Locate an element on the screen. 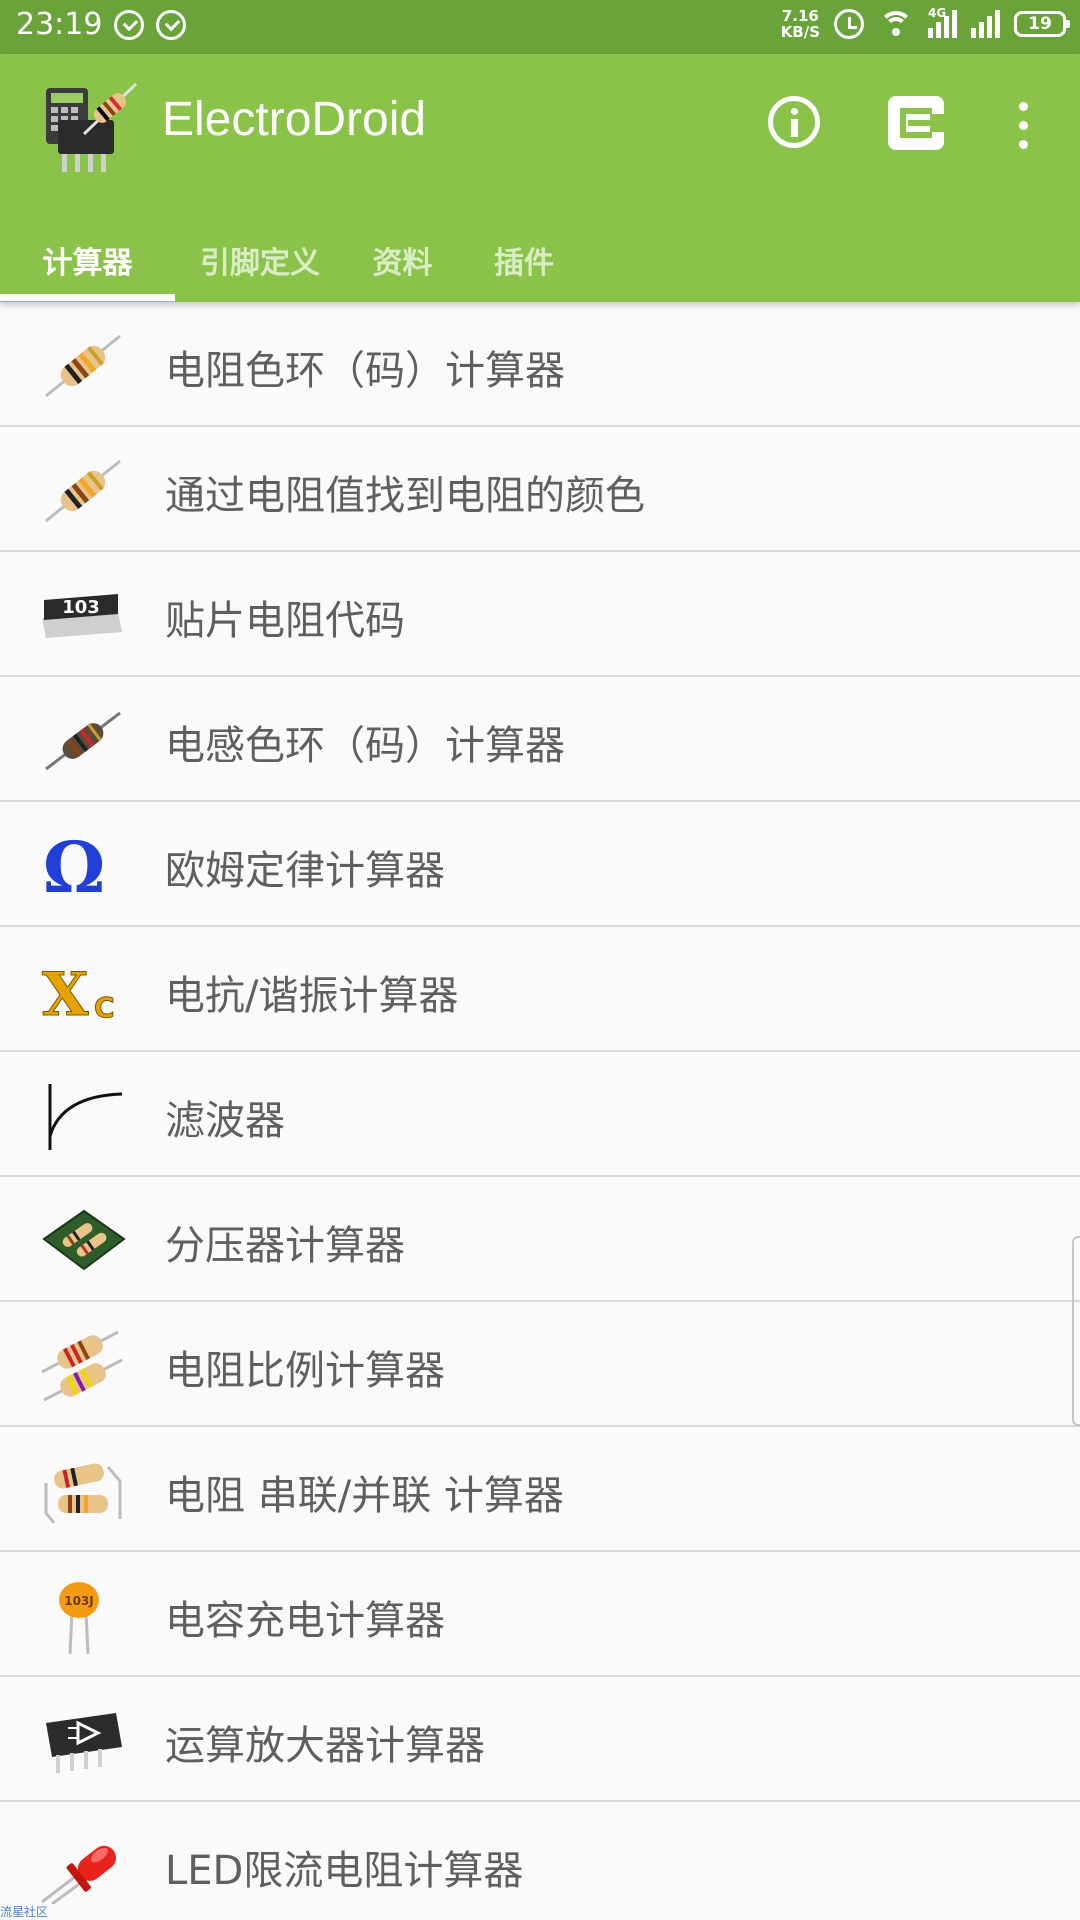 This screenshot has height=1920, width=1080. list-item: 滤波器 is located at coordinates (540, 1114).